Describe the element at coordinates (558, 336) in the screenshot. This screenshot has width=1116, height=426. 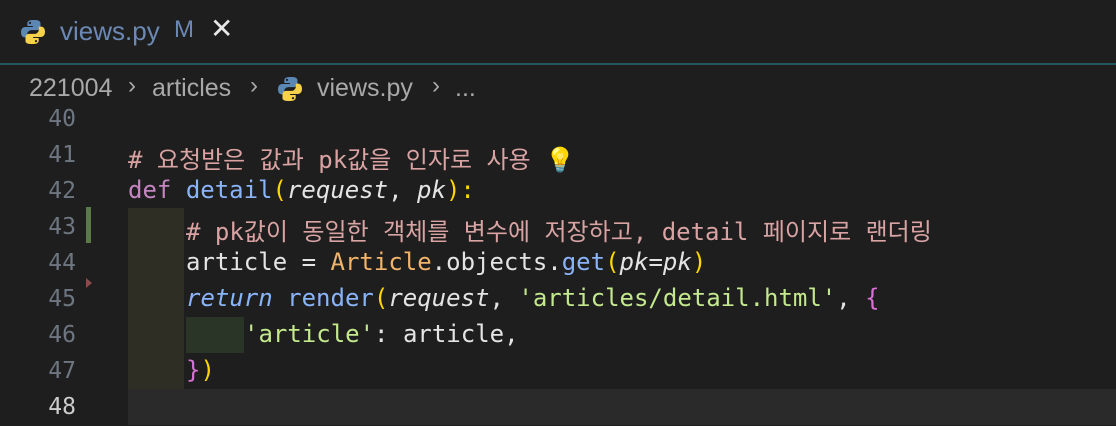
I see `code-line-46: 46 'article': article,` at that location.